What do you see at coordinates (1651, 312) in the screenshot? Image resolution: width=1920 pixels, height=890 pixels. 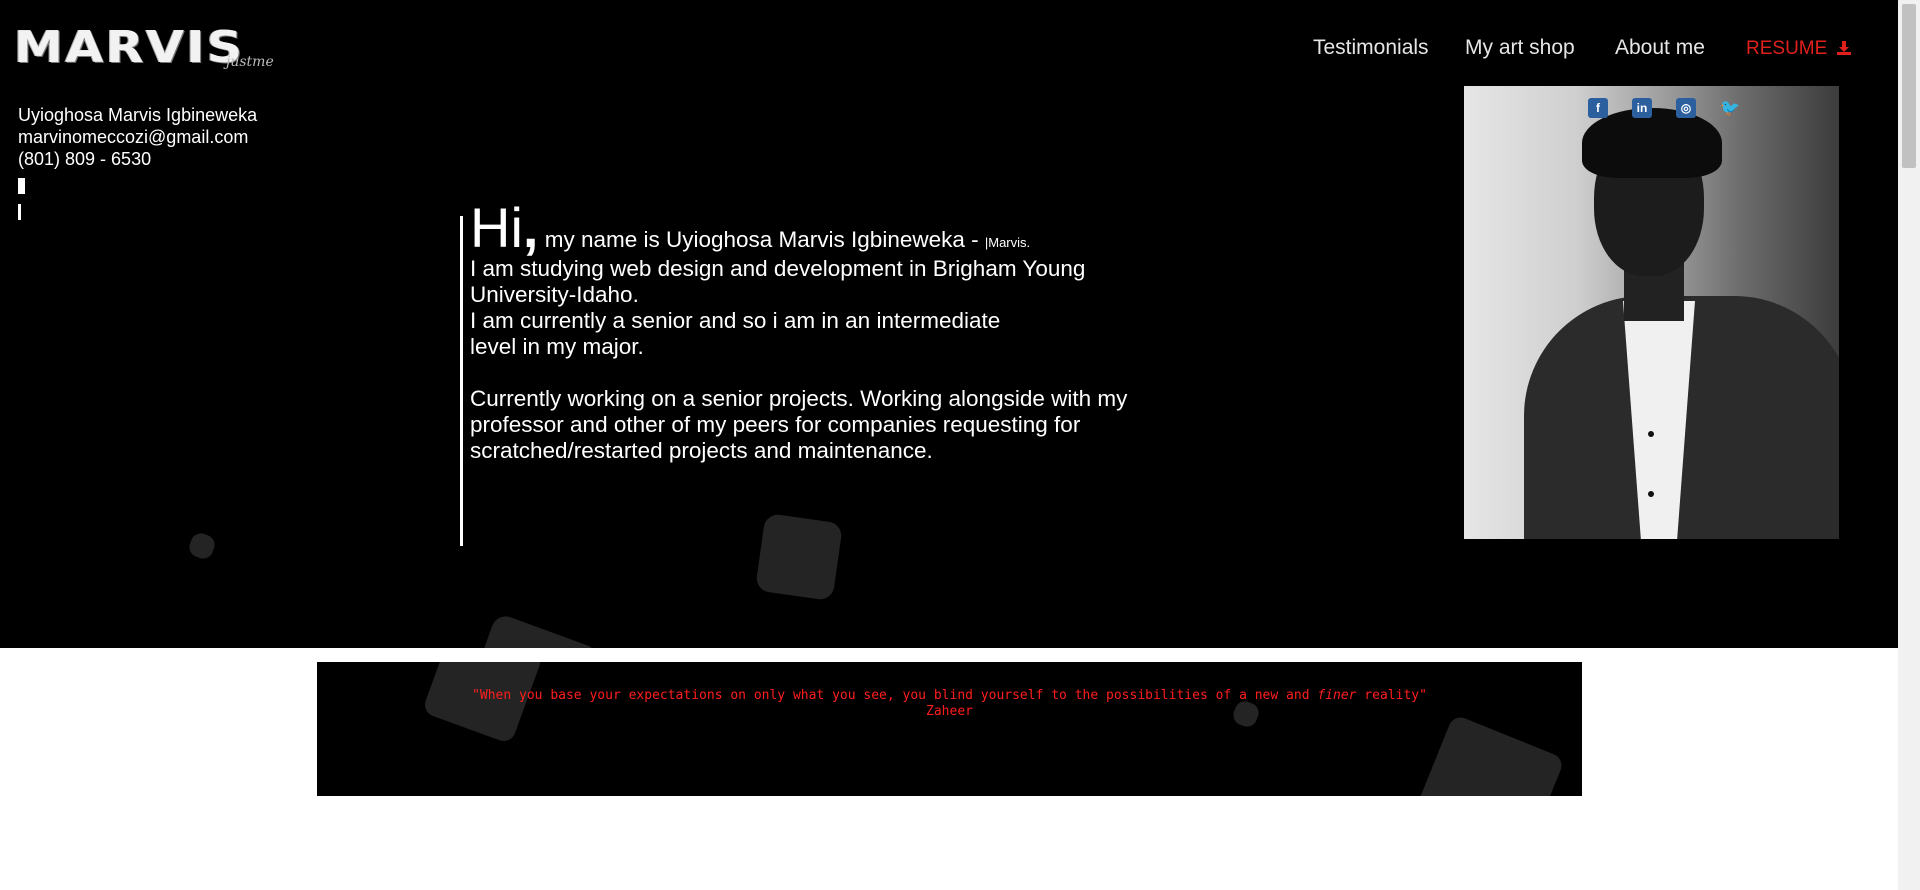 I see `profile-photo: f in ◎ 🐦` at bounding box center [1651, 312].